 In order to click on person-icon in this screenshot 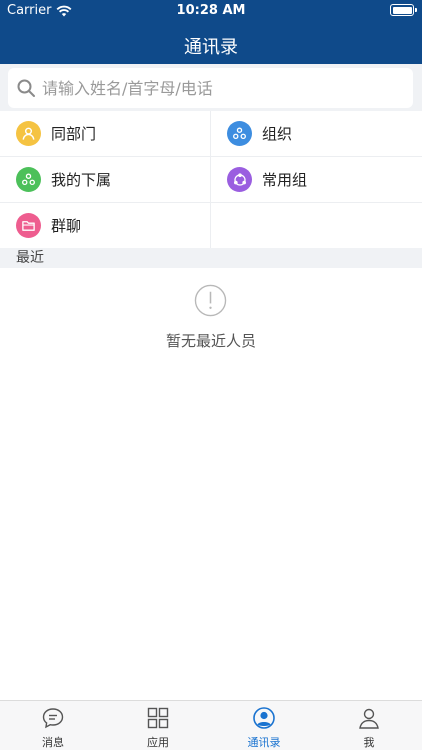, I will do `click(28, 133)`.